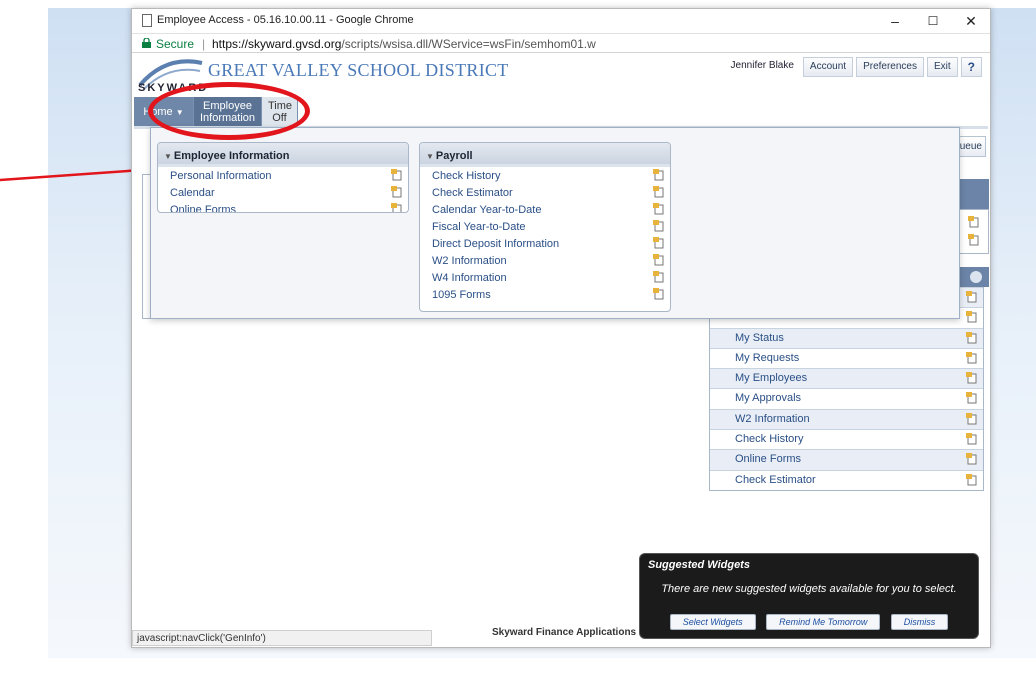 Image resolution: width=1036 pixels, height=679 pixels. What do you see at coordinates (846, 378) in the screenshot?
I see `list-item: My Employees` at bounding box center [846, 378].